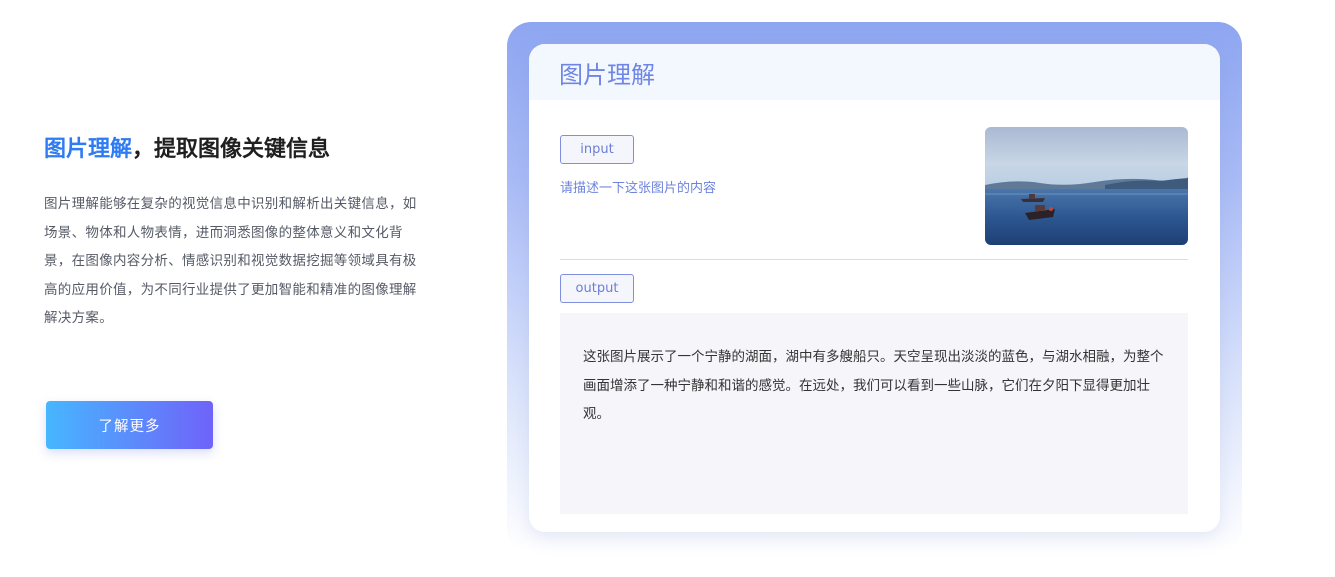 Image resolution: width=1335 pixels, height=577 pixels. Describe the element at coordinates (88, 149) in the screenshot. I see `headline-highlight: 图片理解` at that location.